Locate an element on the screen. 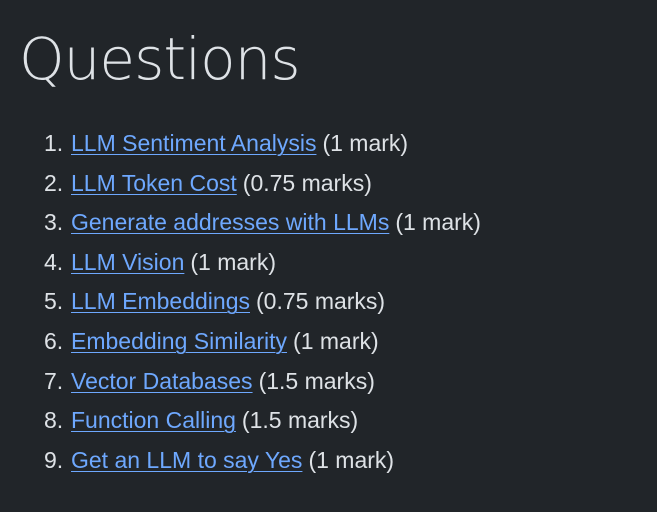 The width and height of the screenshot is (657, 512). question-body: LLM Embeddings (0.75 marks) is located at coordinates (228, 302).